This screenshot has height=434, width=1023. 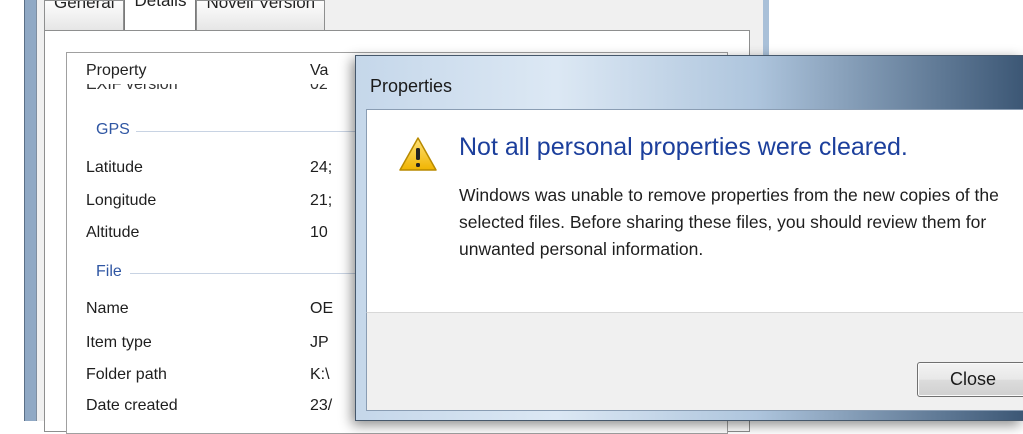 What do you see at coordinates (319, 342) in the screenshot?
I see `property-value-item-type: JP` at bounding box center [319, 342].